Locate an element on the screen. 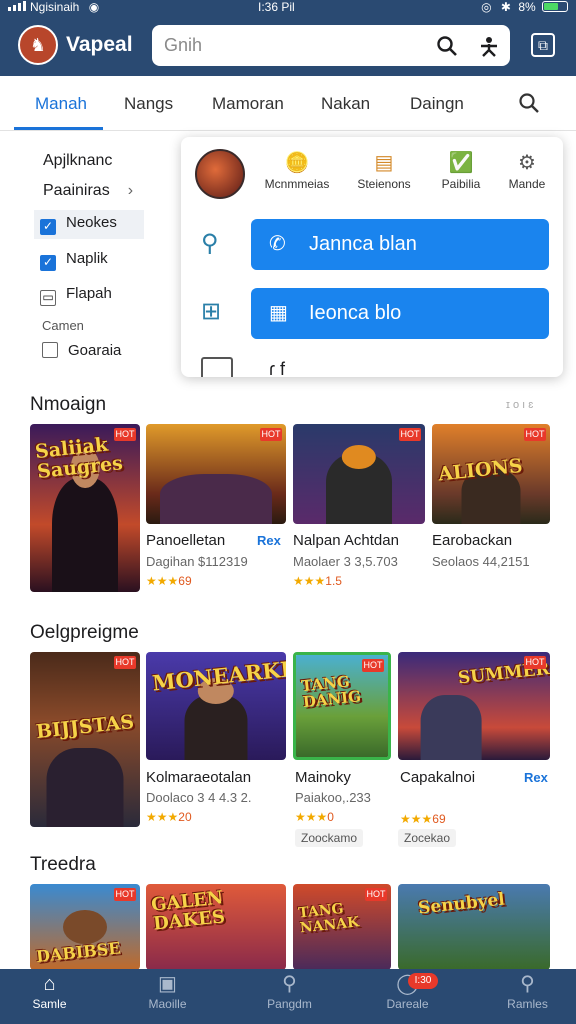 This screenshot has width=576, height=1024. battery-icon is located at coordinates (555, 6).